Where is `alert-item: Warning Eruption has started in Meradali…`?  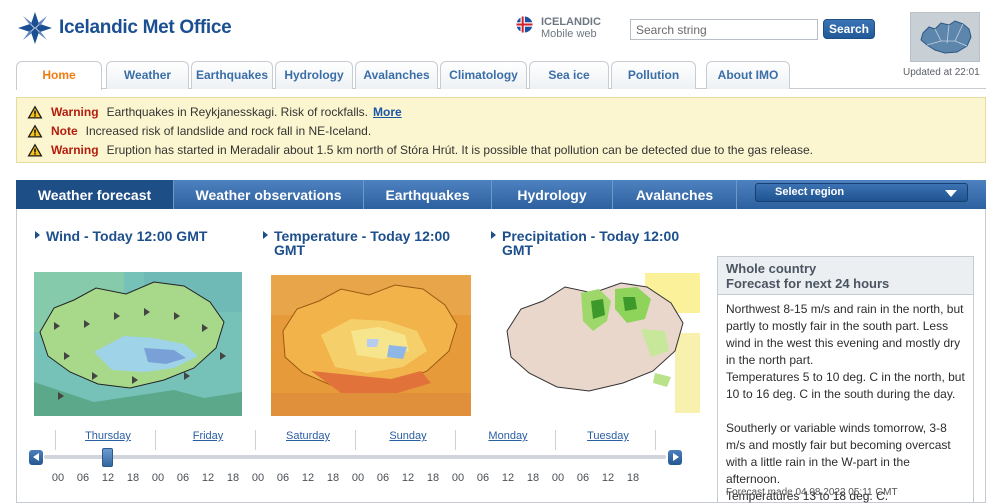
alert-item: Warning Eruption has started in Meradali… is located at coordinates (420, 150).